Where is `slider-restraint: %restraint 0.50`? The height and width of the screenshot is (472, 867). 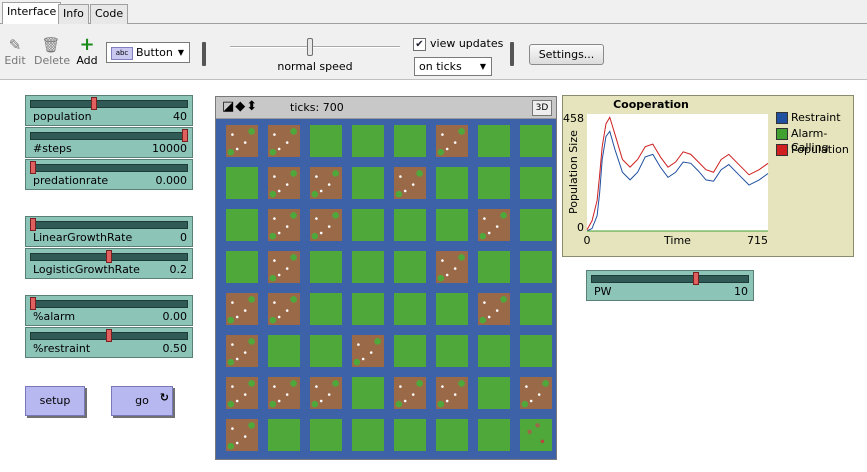
slider-restraint: %restraint 0.50 is located at coordinates (109, 342).